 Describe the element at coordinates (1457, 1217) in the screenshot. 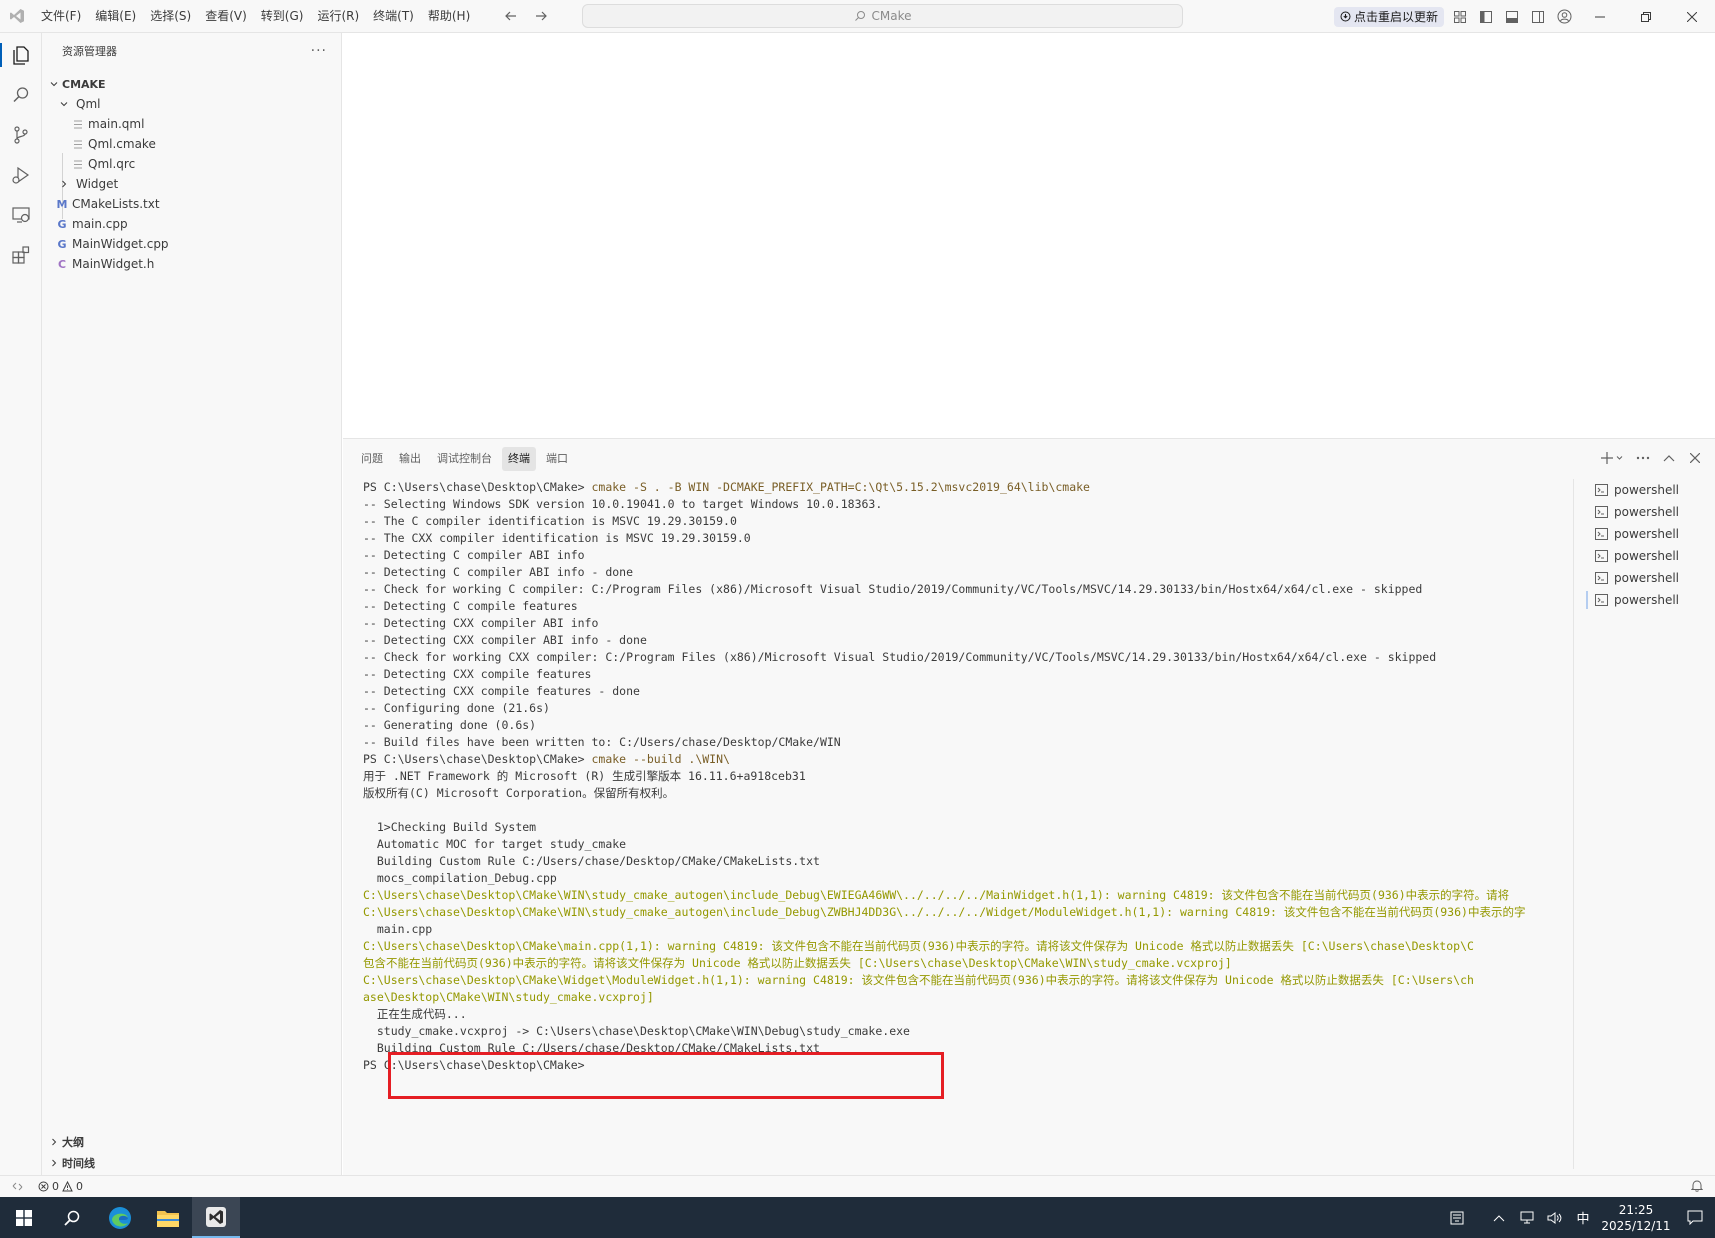

I see `input-mode-icon` at that location.